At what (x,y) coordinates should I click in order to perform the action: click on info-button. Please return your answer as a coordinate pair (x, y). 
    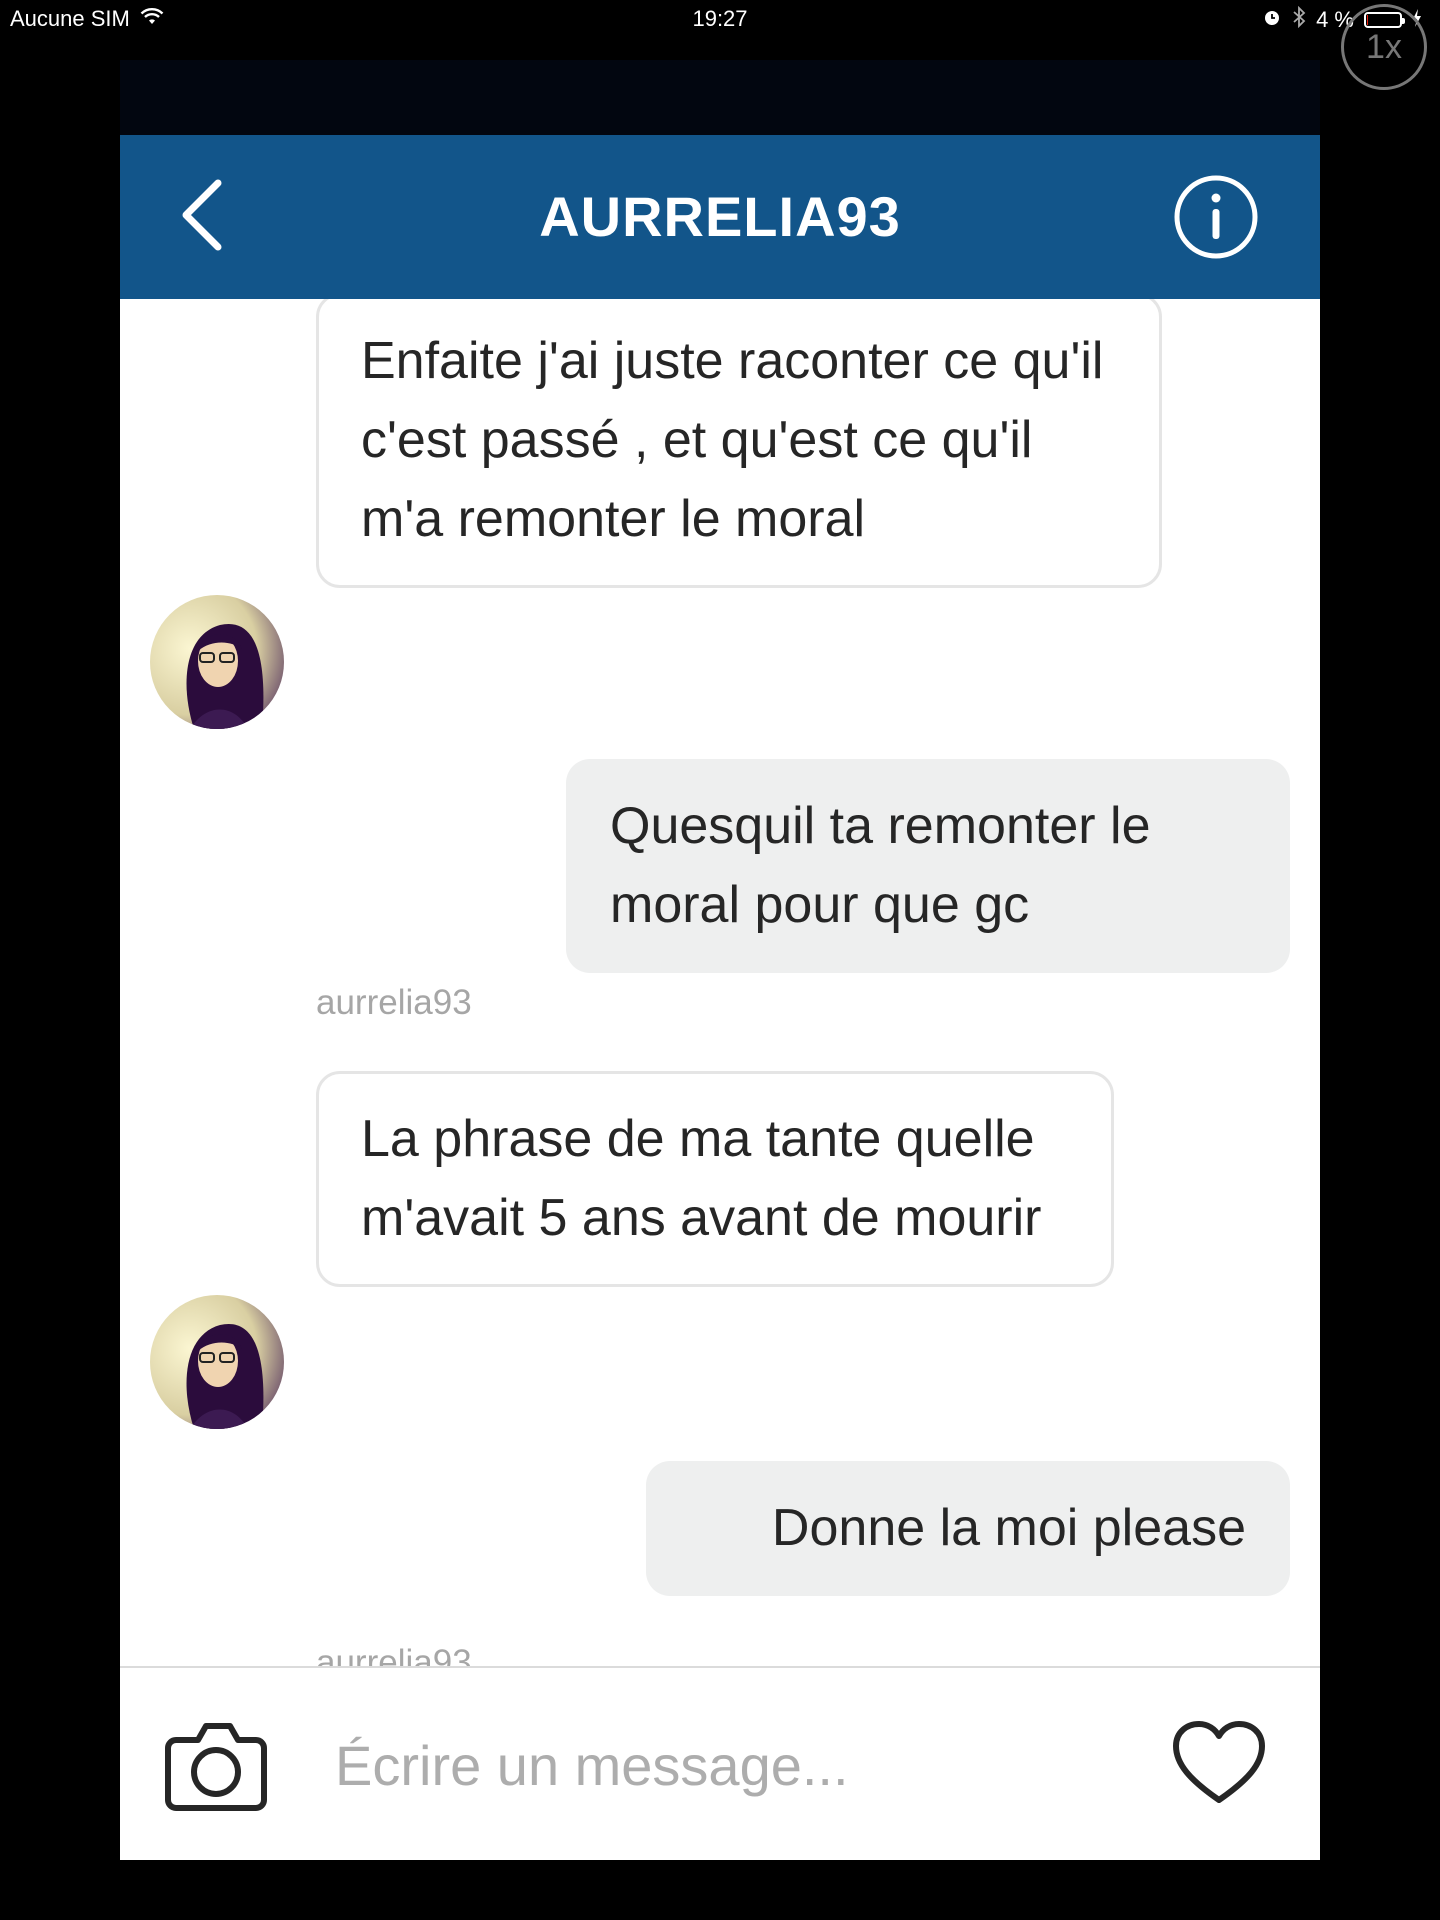
    Looking at the image, I should click on (1216, 217).